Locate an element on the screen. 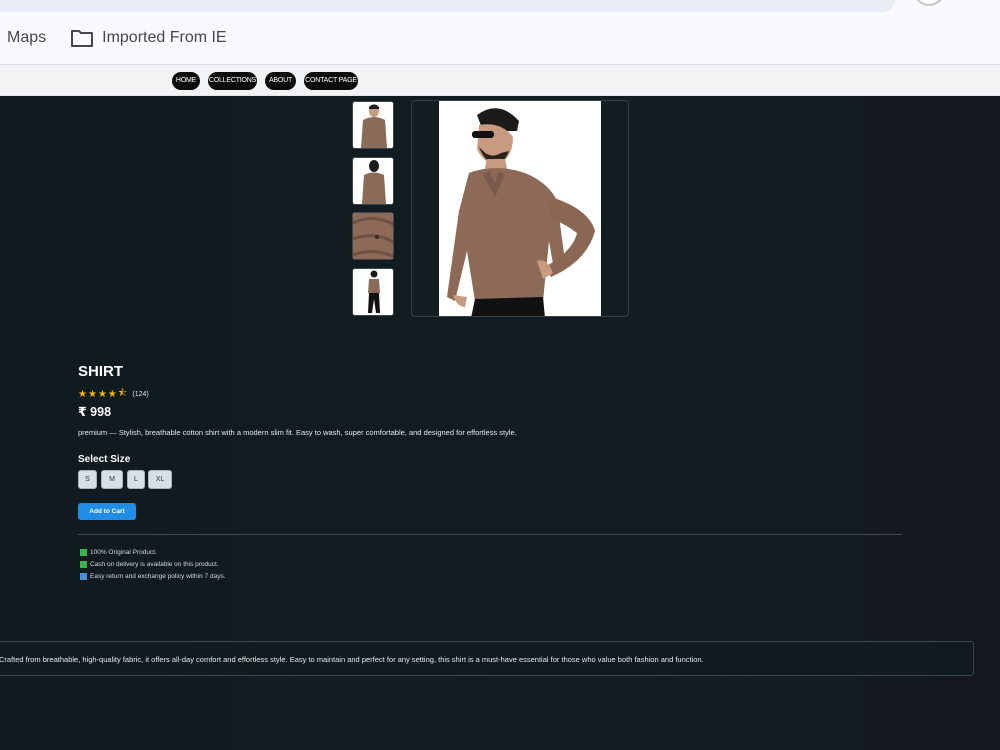 The width and height of the screenshot is (1000, 750). product-main-image is located at coordinates (520, 208).